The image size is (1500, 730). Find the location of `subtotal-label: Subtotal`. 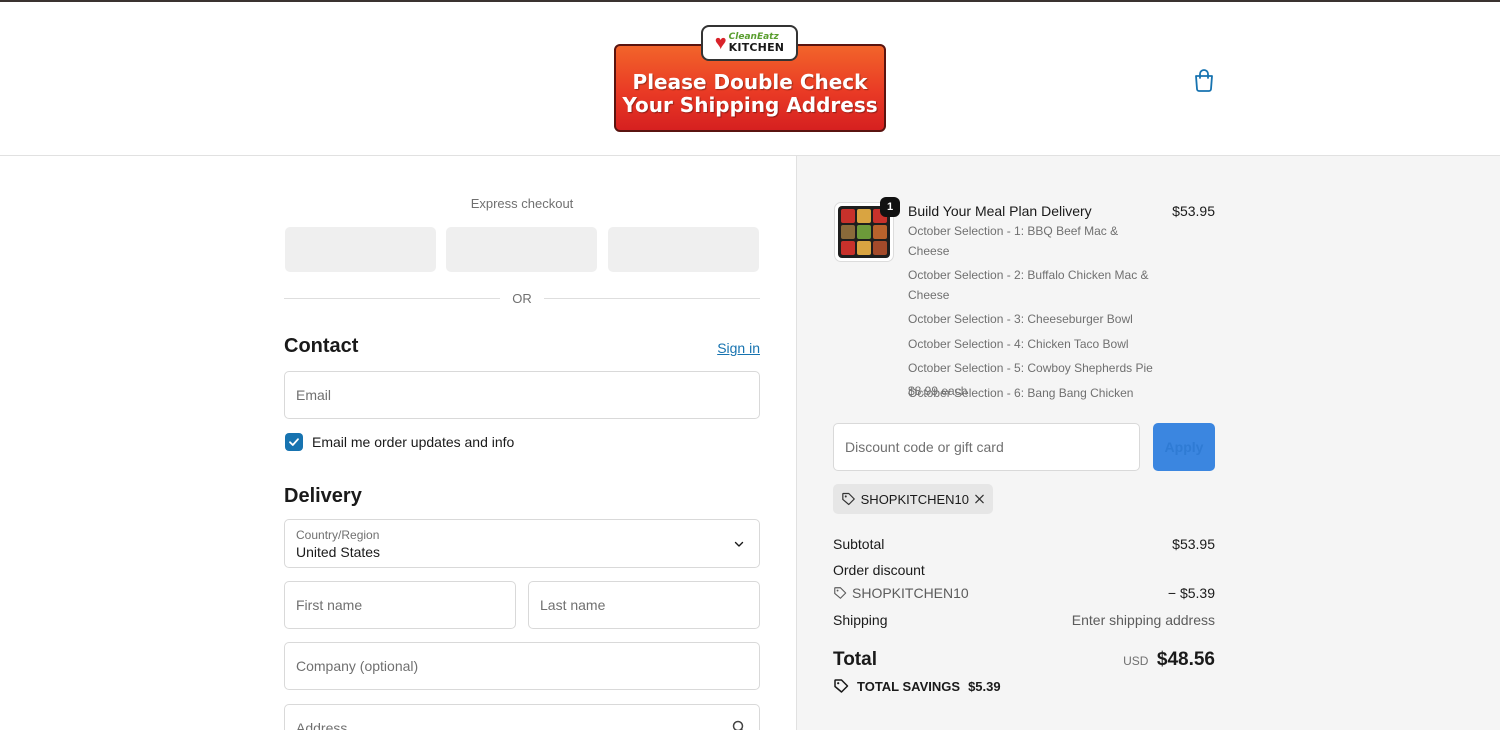

subtotal-label: Subtotal is located at coordinates (859, 544).